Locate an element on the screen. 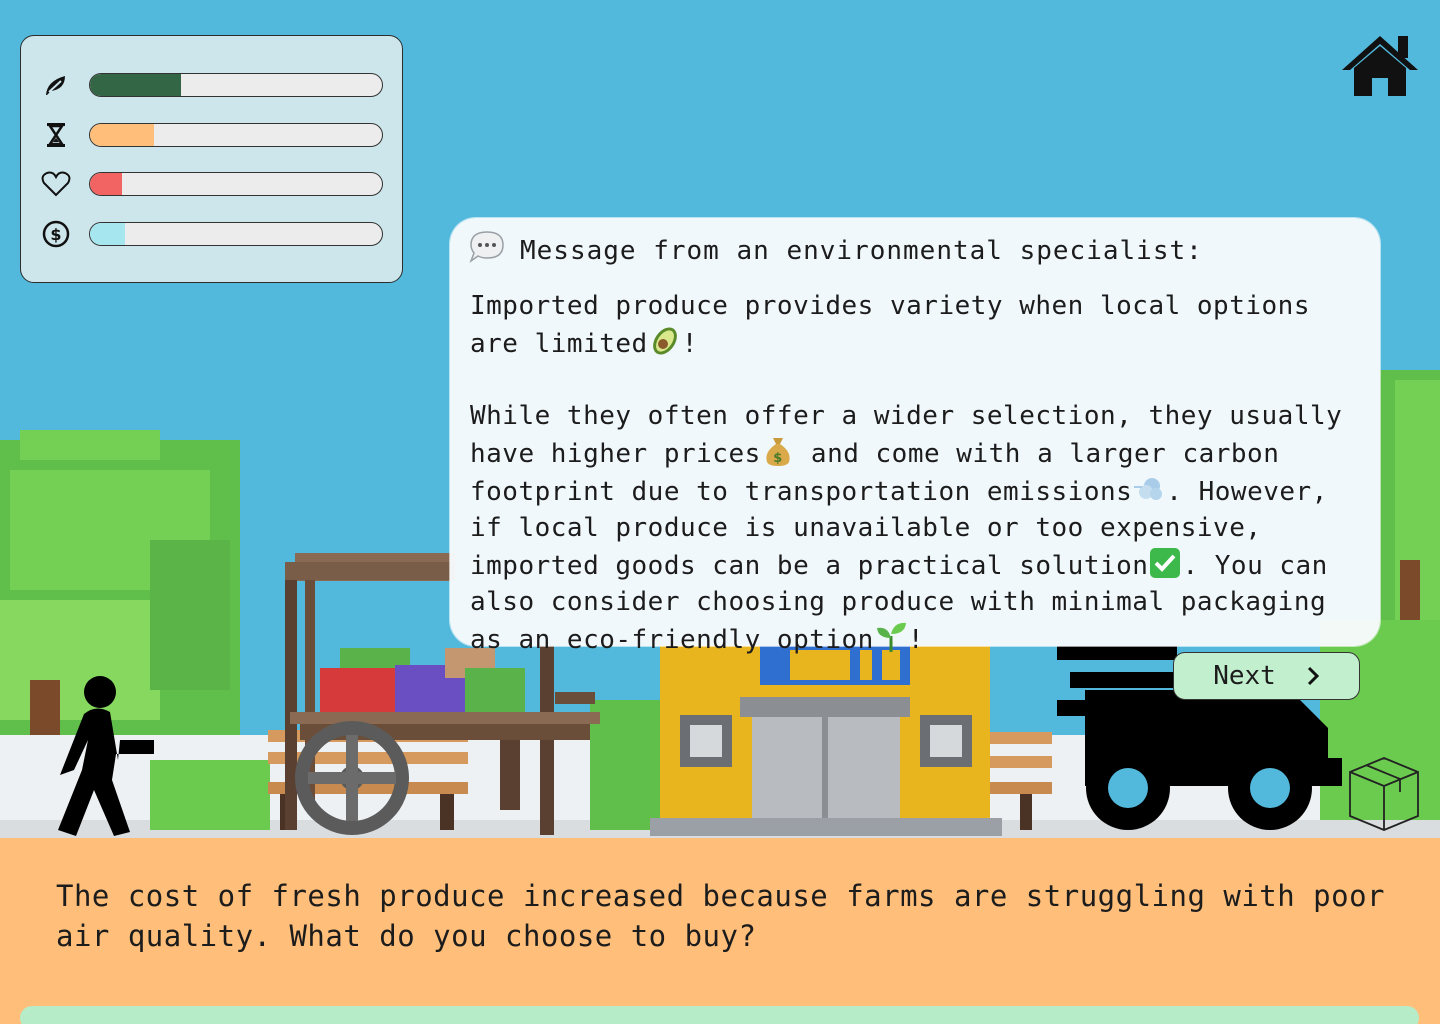  home-button is located at coordinates (1380, 65).